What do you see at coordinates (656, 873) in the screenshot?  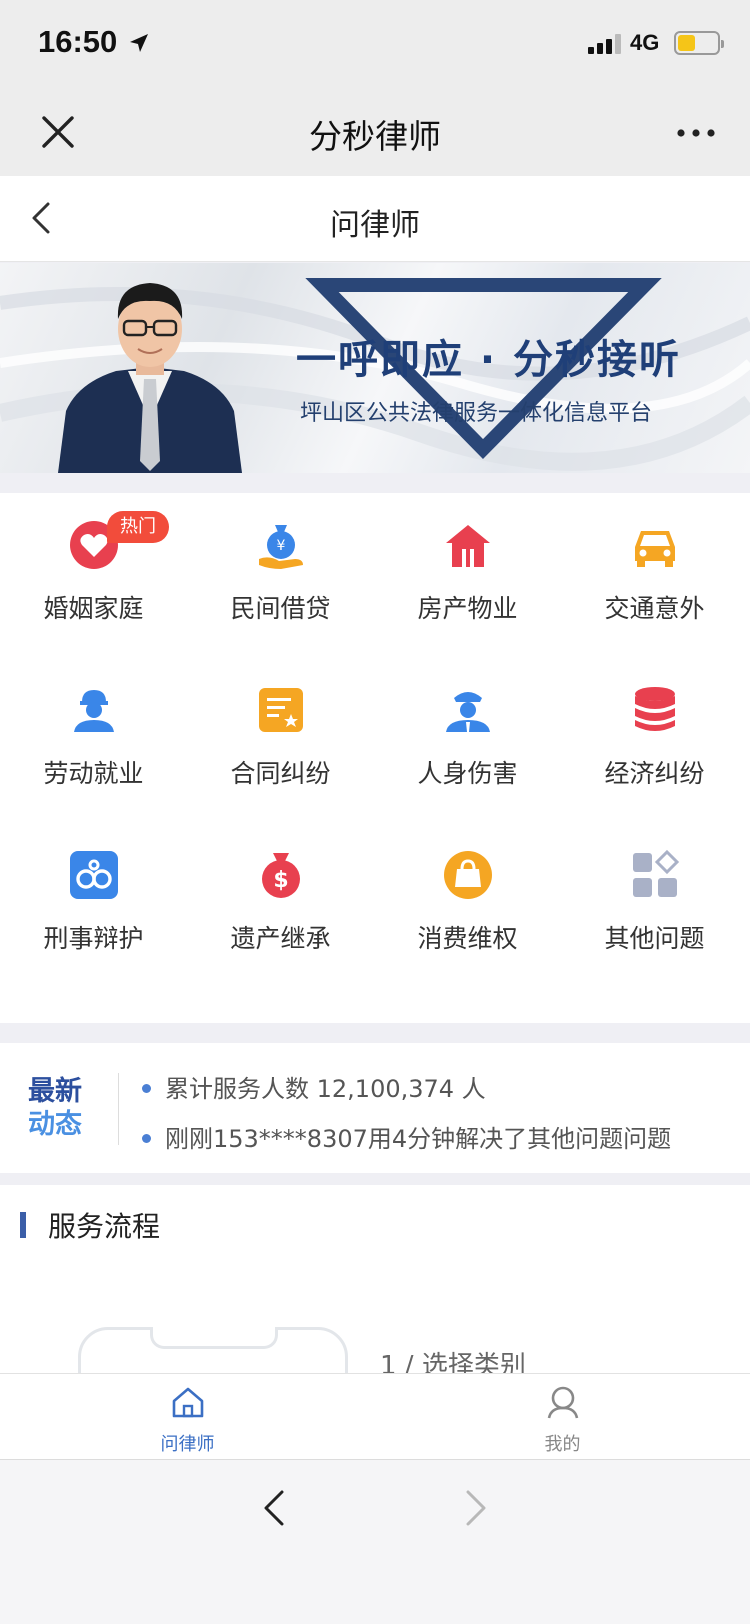 I see `grid-icon` at bounding box center [656, 873].